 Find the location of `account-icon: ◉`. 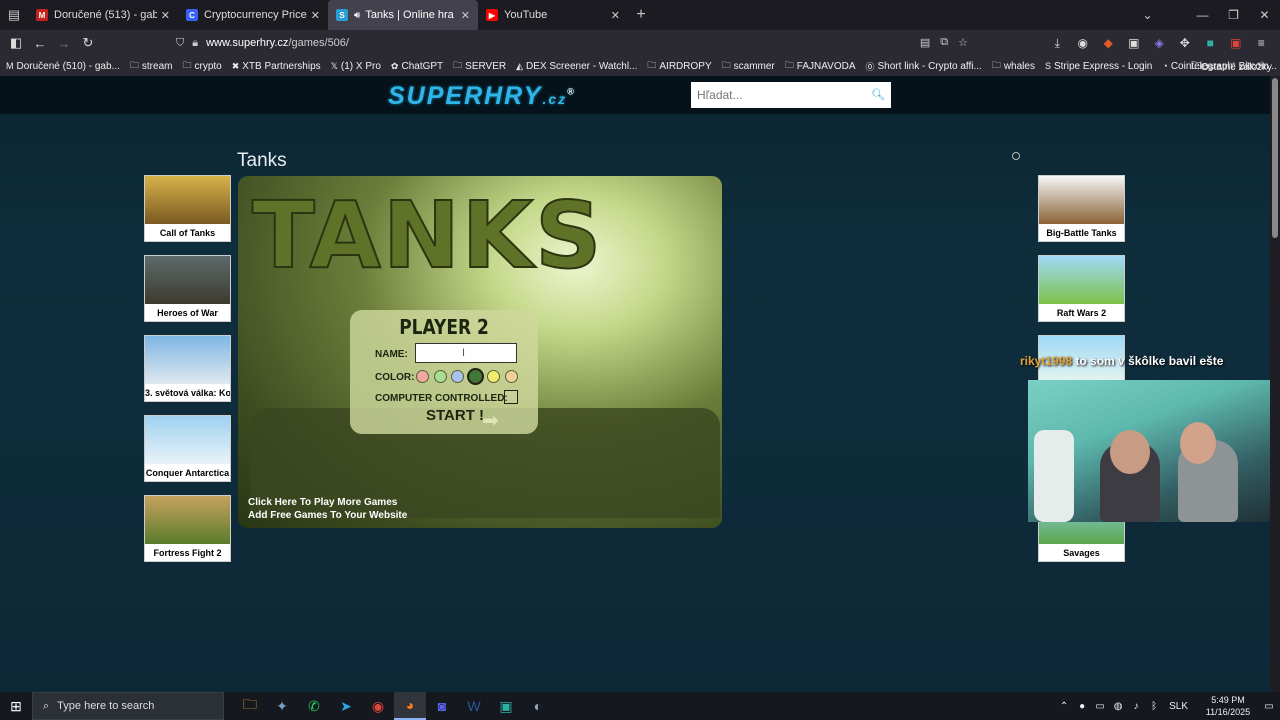

account-icon: ◉ is located at coordinates (1083, 43).